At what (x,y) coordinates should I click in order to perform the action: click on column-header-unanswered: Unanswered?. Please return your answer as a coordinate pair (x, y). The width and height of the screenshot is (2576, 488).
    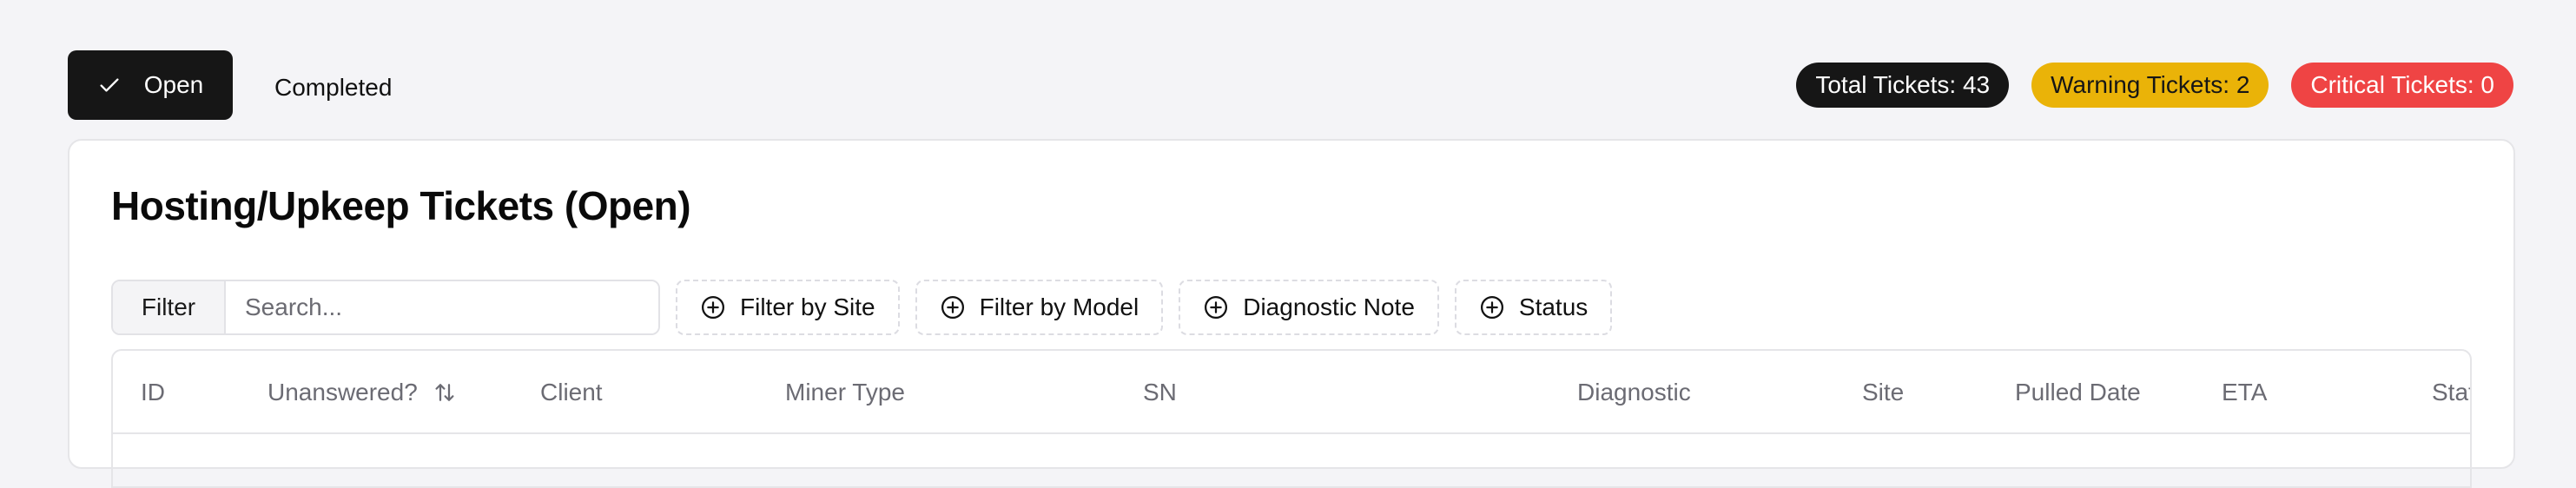
    Looking at the image, I should click on (363, 392).